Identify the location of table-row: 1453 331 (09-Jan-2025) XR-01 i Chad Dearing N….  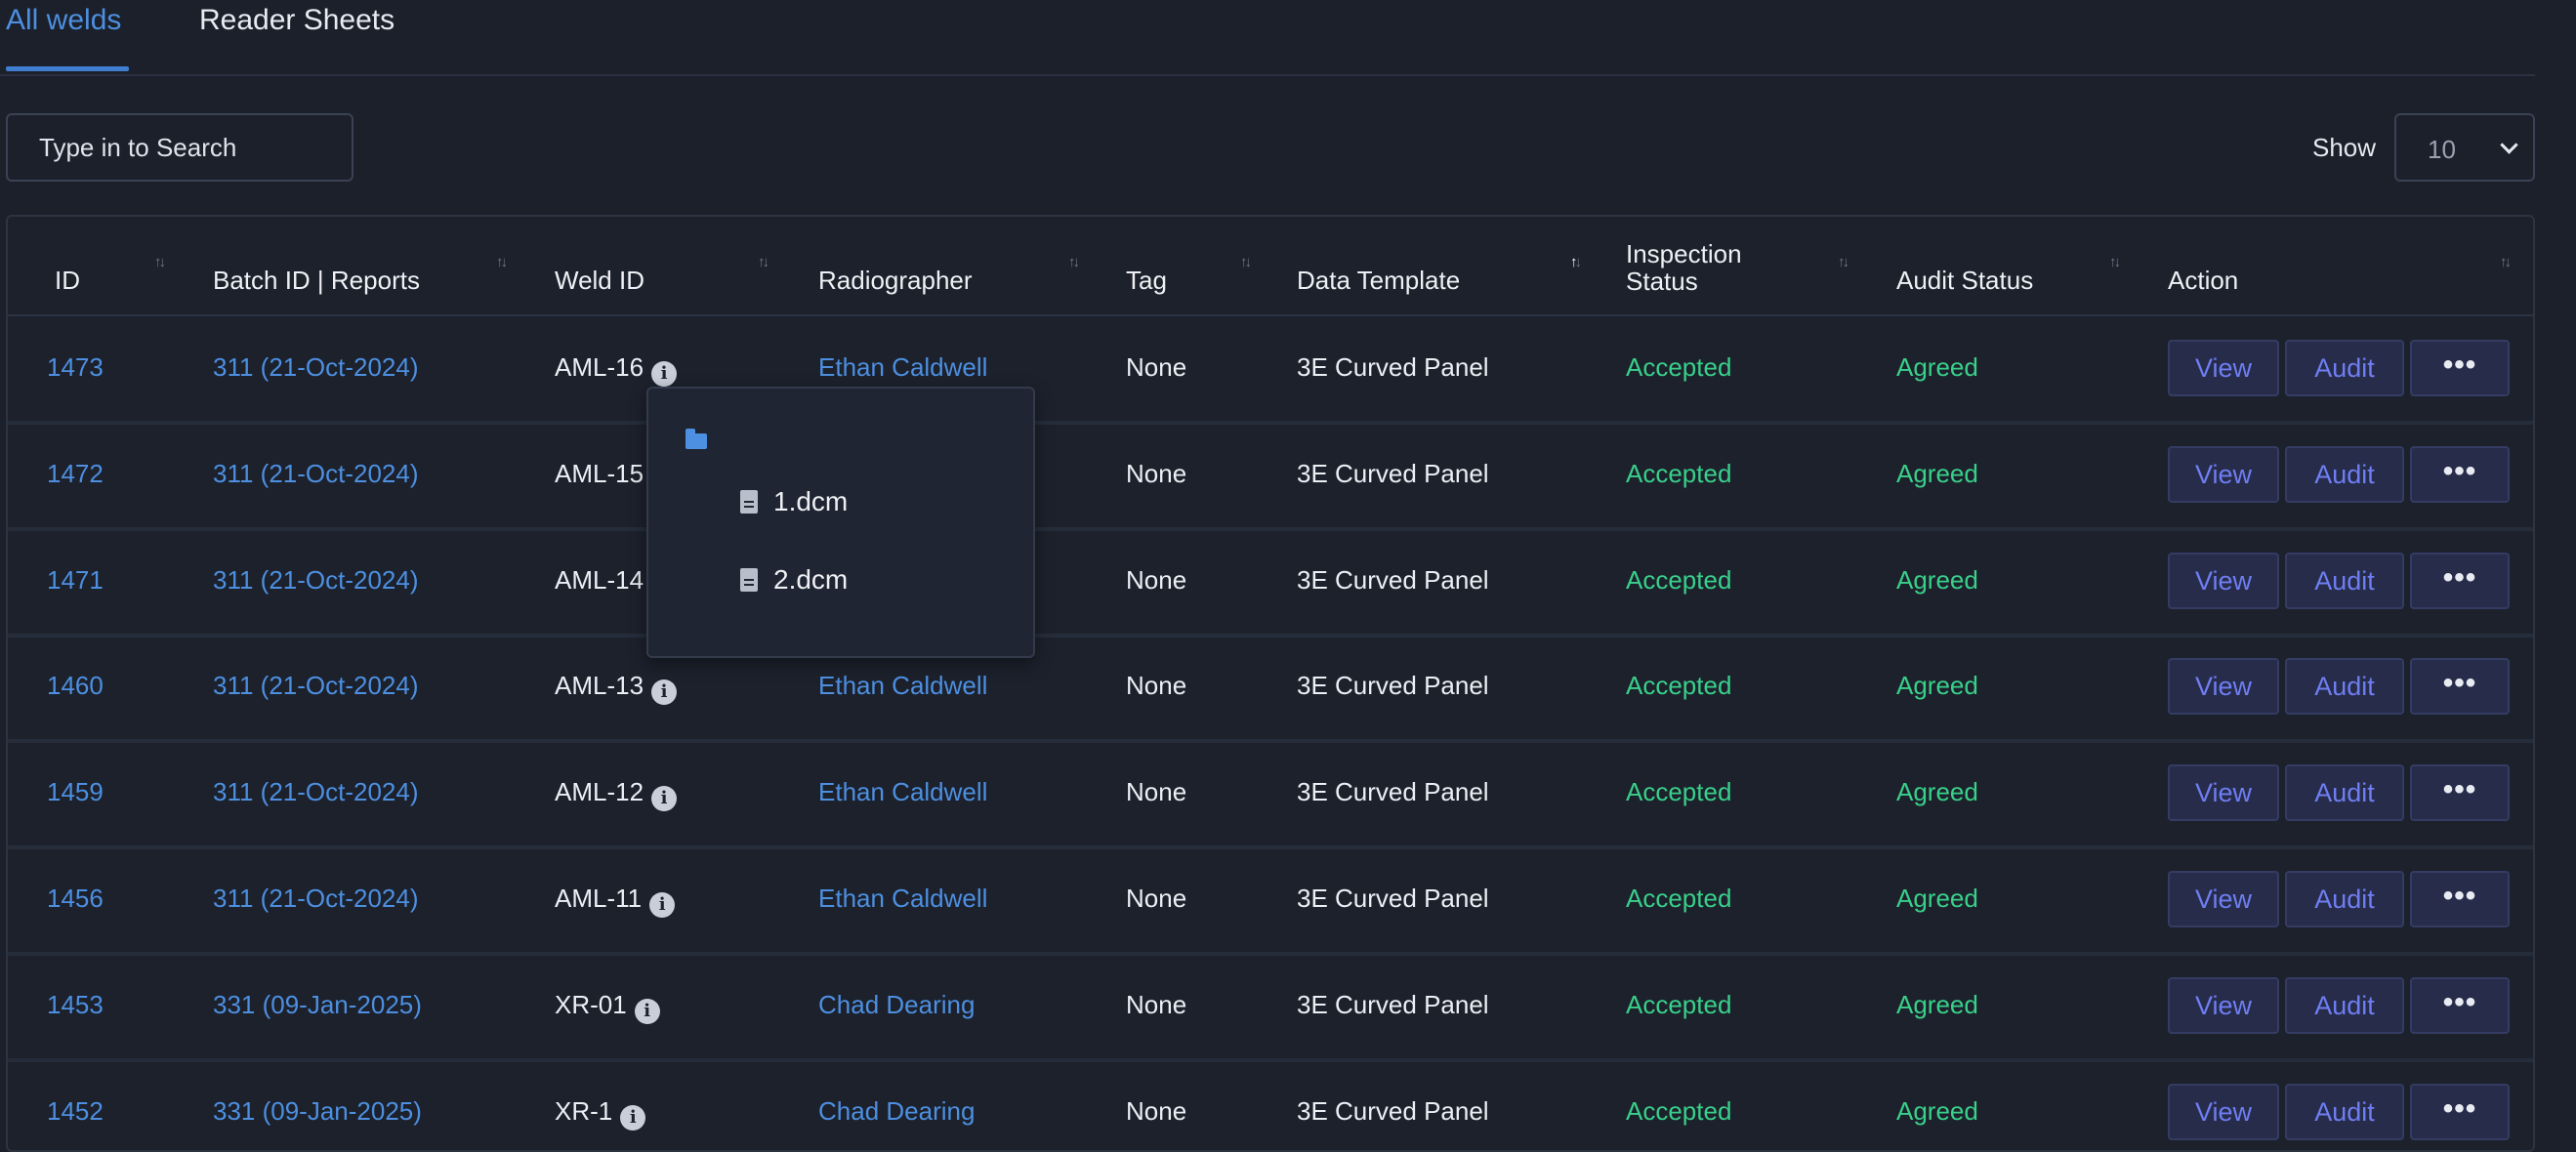
(1271, 1008).